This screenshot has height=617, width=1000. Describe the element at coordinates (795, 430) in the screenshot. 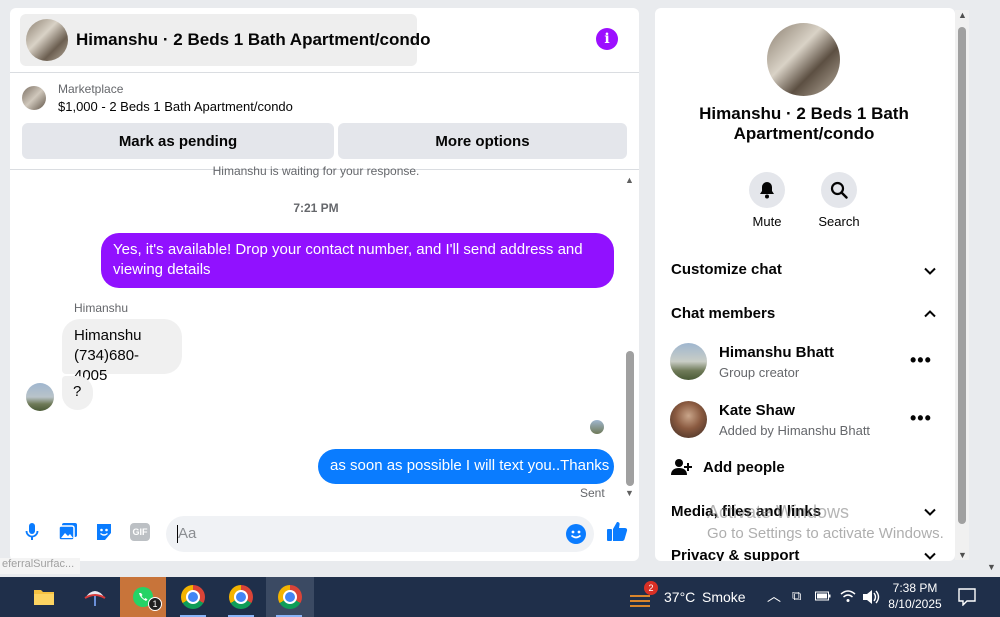

I see `member-role: Added by Himanshu Bhatt` at that location.